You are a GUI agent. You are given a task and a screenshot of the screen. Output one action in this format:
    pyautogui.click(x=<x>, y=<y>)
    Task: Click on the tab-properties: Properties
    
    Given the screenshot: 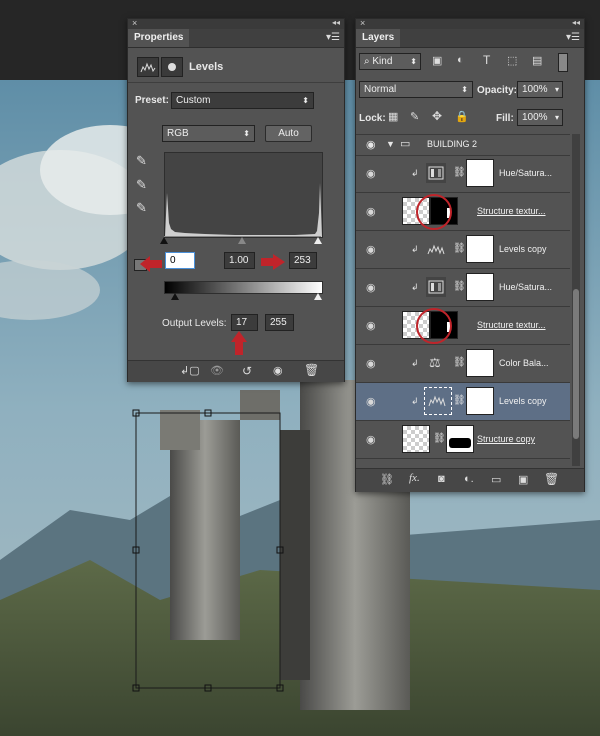 What is the action you would take?
    pyautogui.click(x=159, y=38)
    